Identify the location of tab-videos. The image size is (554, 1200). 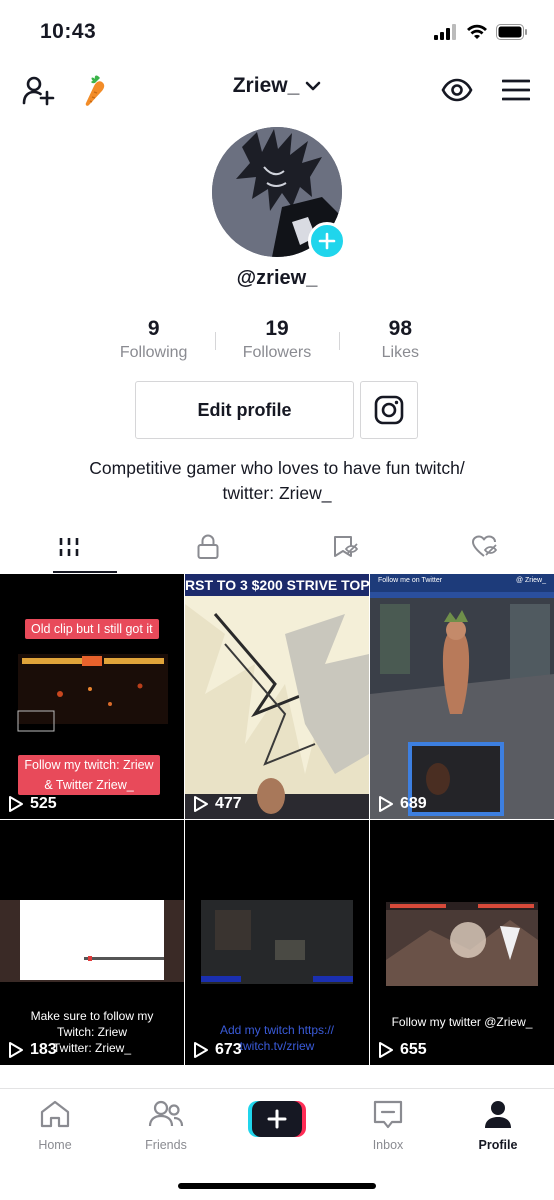
(69, 547).